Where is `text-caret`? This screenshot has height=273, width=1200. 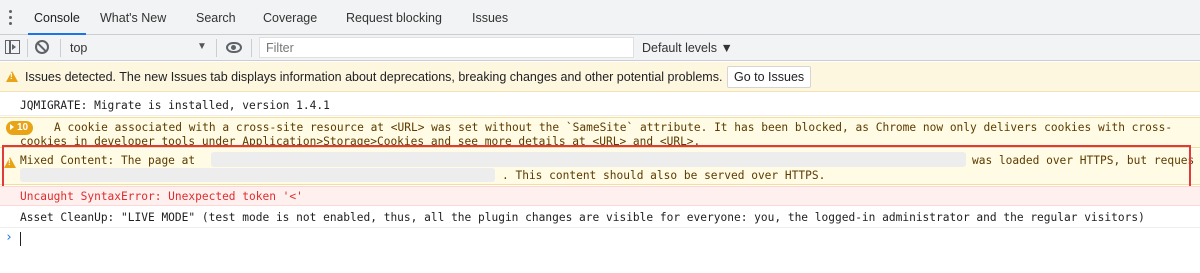 text-caret is located at coordinates (20, 239).